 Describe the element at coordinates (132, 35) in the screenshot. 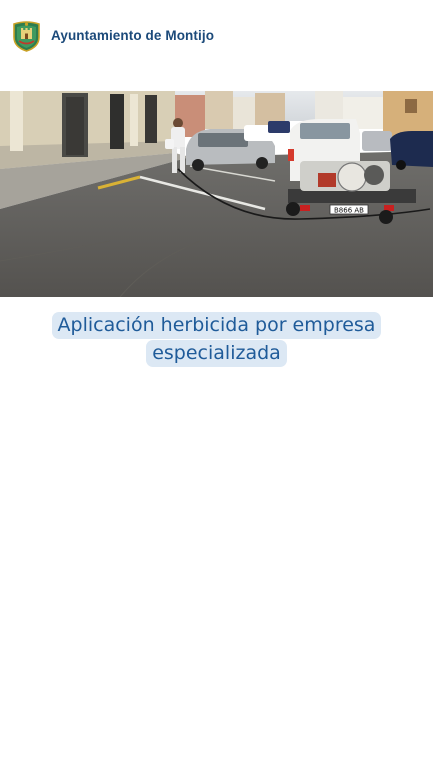

I see `organization-title: Ayuntamiento de Montijo` at that location.